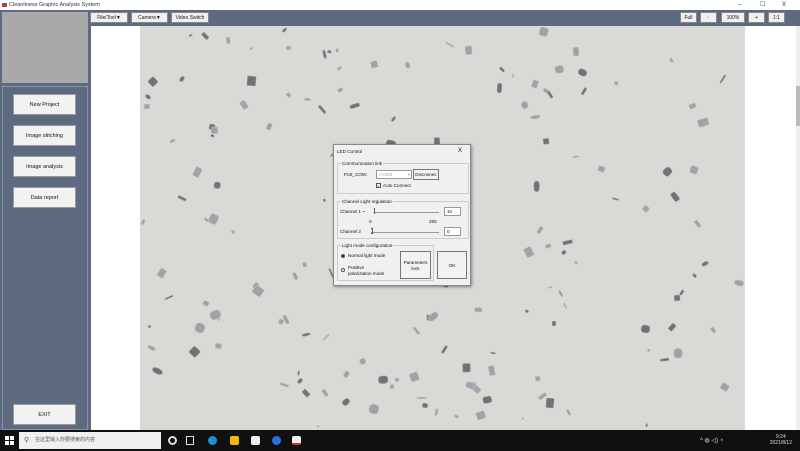  Describe the element at coordinates (109, 17) in the screenshot. I see `file-tool-menu: File/Tool▼` at that location.